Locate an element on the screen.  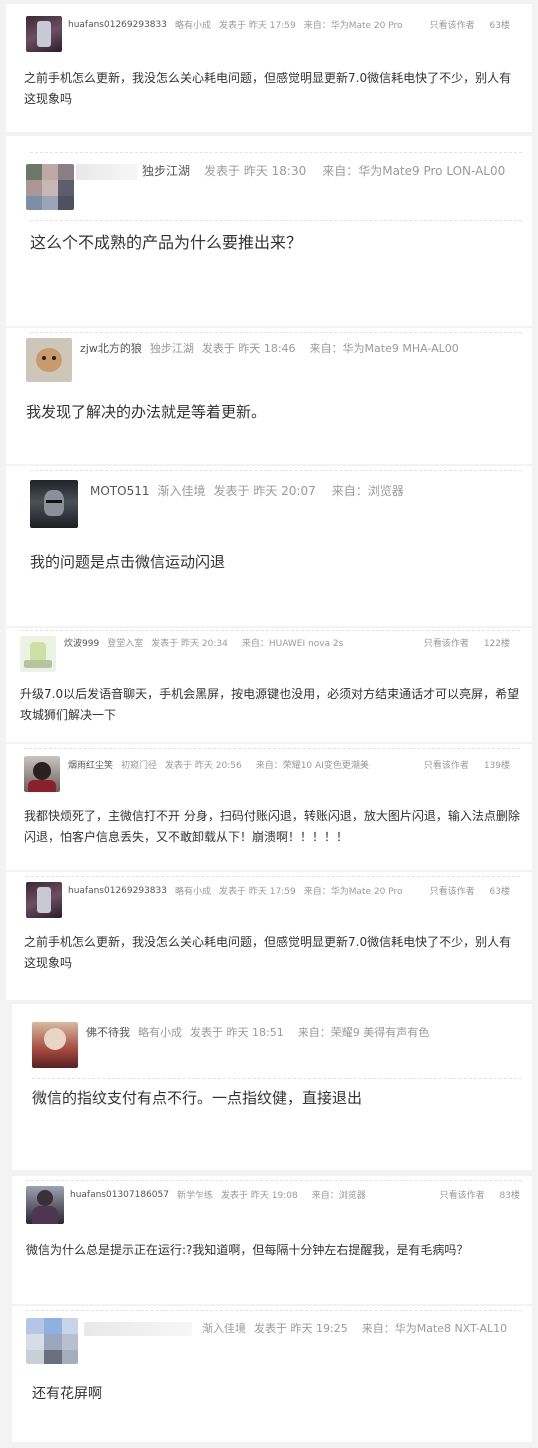
floor-number: 139楼 is located at coordinates (496, 766).